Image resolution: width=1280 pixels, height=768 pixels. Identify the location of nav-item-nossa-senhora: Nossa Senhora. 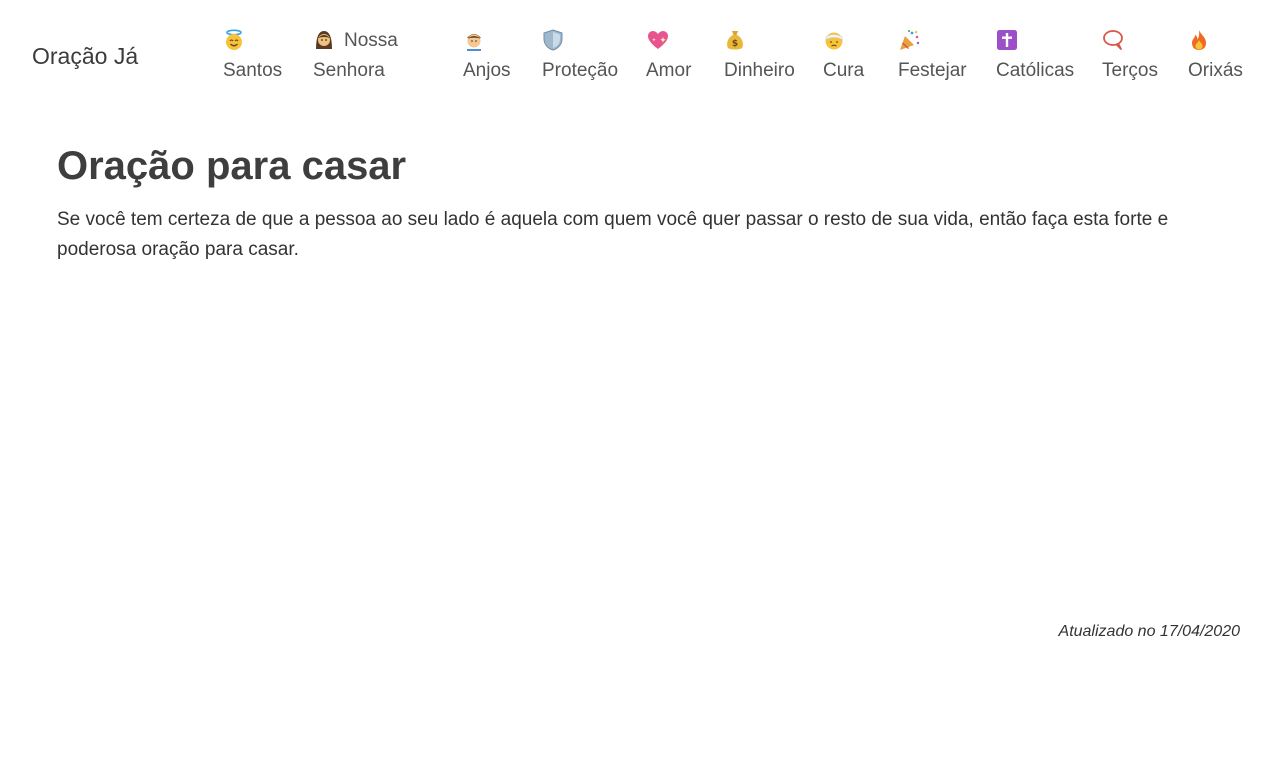
(355, 56).